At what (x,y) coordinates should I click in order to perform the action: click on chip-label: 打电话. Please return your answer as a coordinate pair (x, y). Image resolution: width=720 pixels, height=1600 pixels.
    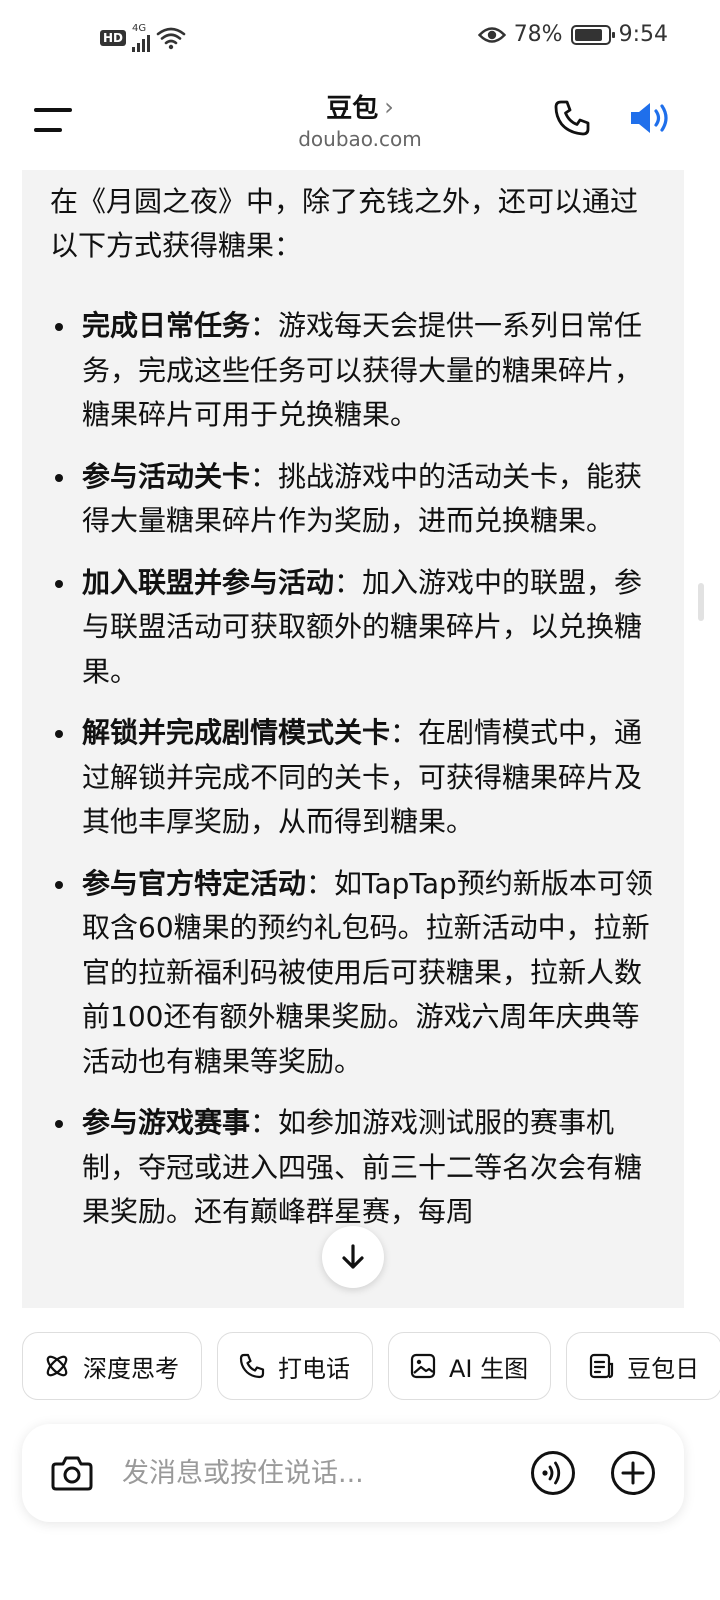
    Looking at the image, I should click on (314, 1368).